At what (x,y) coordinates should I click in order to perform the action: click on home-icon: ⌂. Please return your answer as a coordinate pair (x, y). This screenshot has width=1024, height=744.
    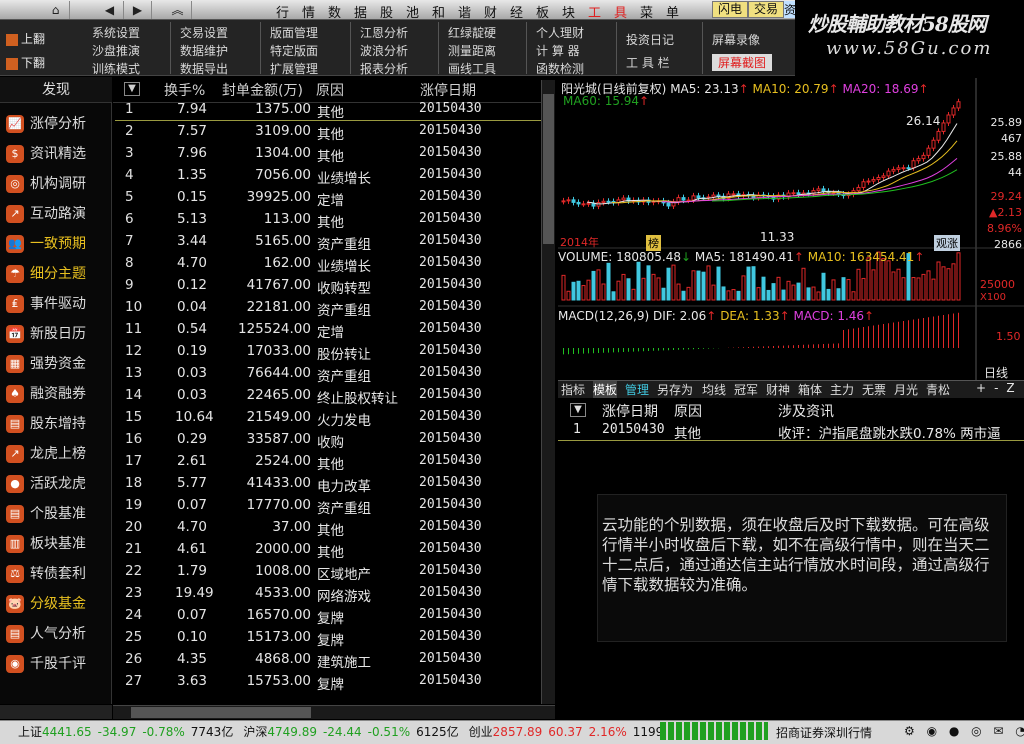
    Looking at the image, I should click on (56, 10).